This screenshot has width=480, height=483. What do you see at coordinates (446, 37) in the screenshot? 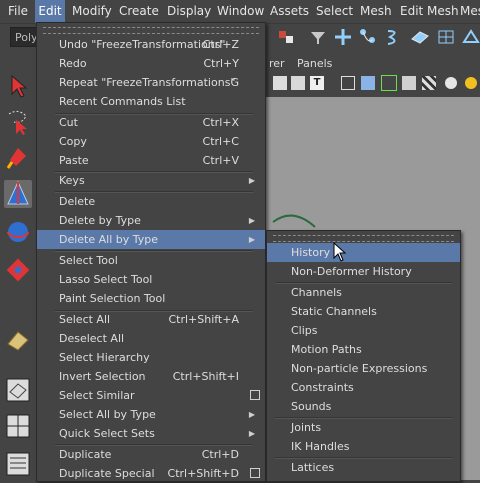
I see `snap-surface-icon` at bounding box center [446, 37].